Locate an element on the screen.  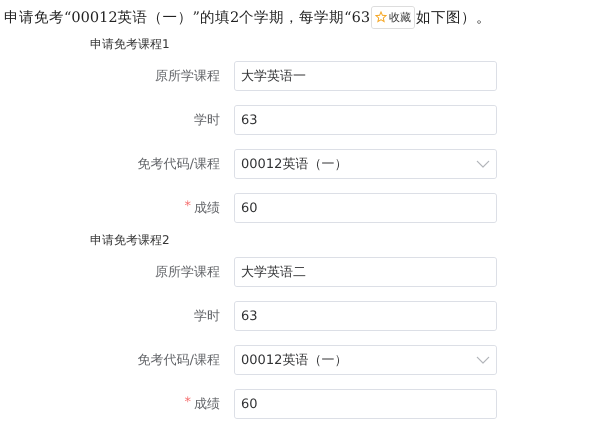
question-text: 申请免考“00012英语（一）”的填2个学期，每学期“63 is located at coordinates (187, 17).